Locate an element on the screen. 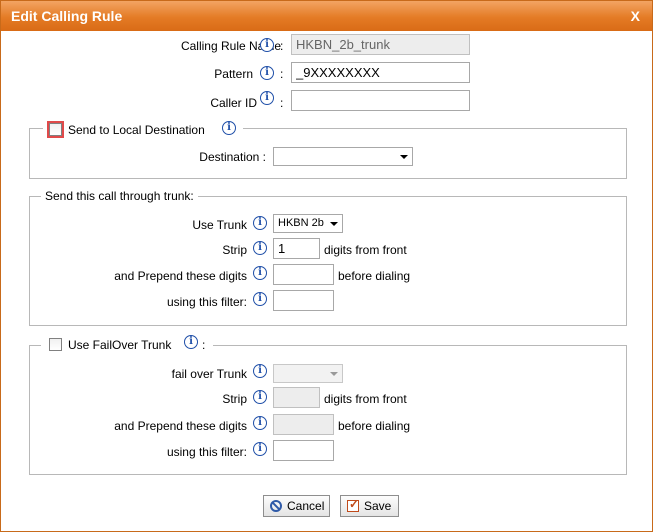 This screenshot has width=653, height=532. calling-rule-name-input is located at coordinates (380, 44).